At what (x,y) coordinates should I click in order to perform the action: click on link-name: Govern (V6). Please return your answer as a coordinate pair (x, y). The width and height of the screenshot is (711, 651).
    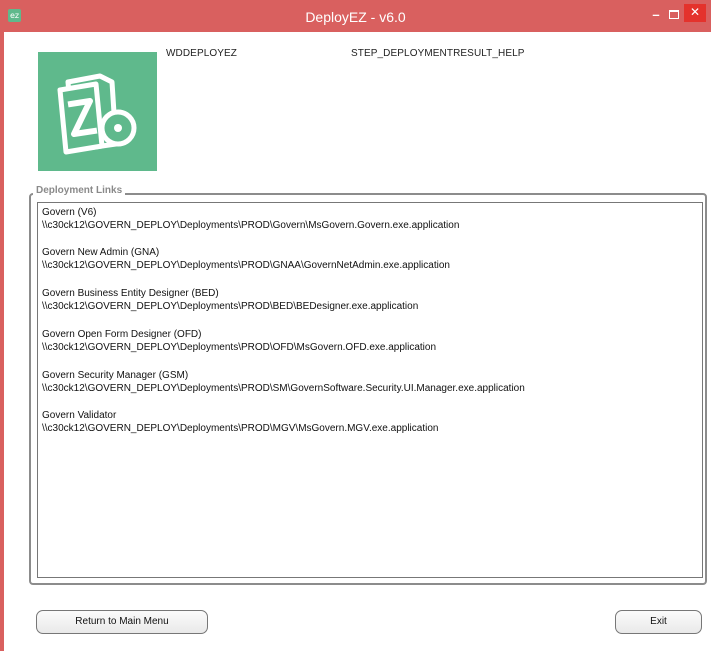
    Looking at the image, I should click on (69, 212).